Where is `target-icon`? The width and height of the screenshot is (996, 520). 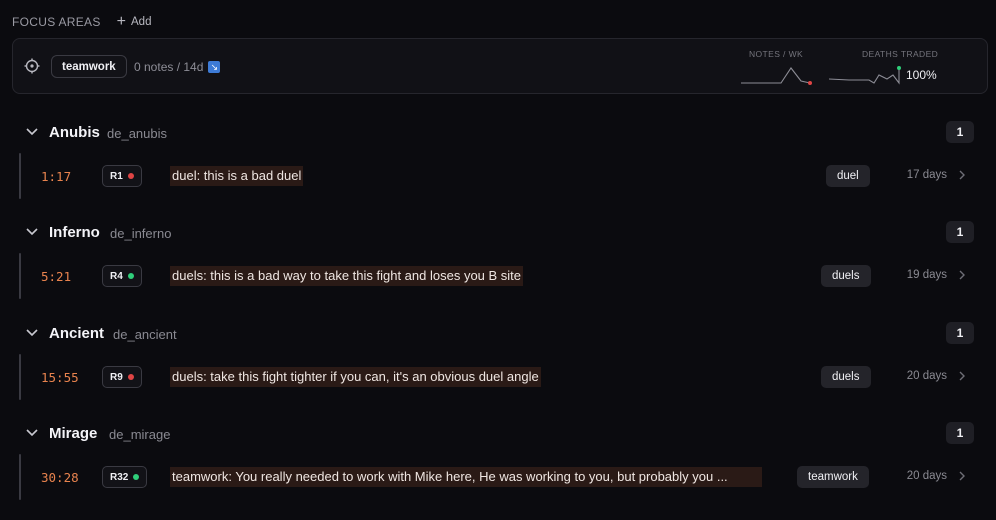
target-icon is located at coordinates (32, 66).